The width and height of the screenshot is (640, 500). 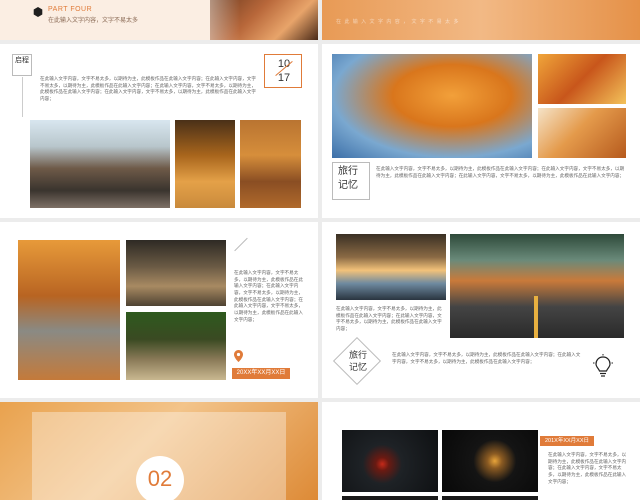 I want to click on dark-photo-left-bottom, so click(x=390, y=498).